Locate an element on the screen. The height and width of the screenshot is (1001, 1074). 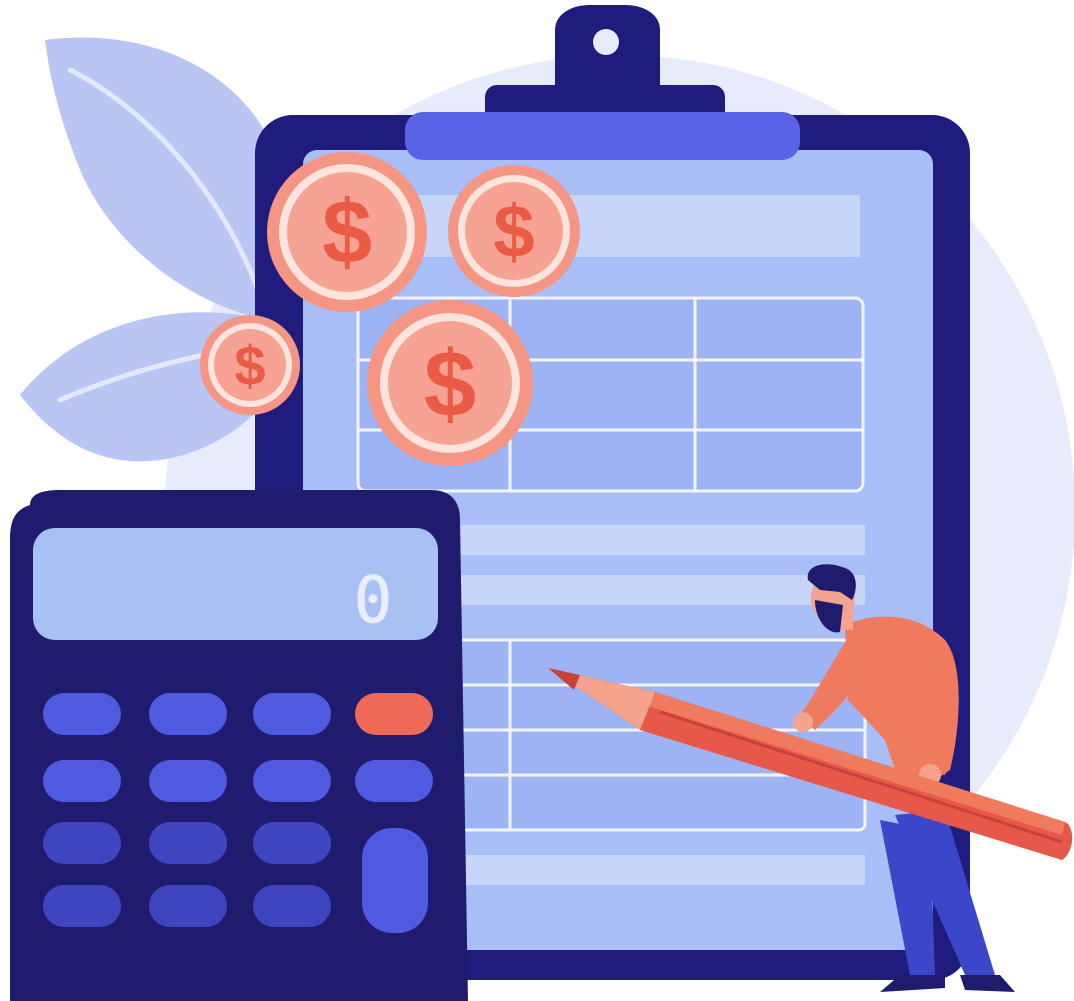
clipboard-clip is located at coordinates (602, 136).